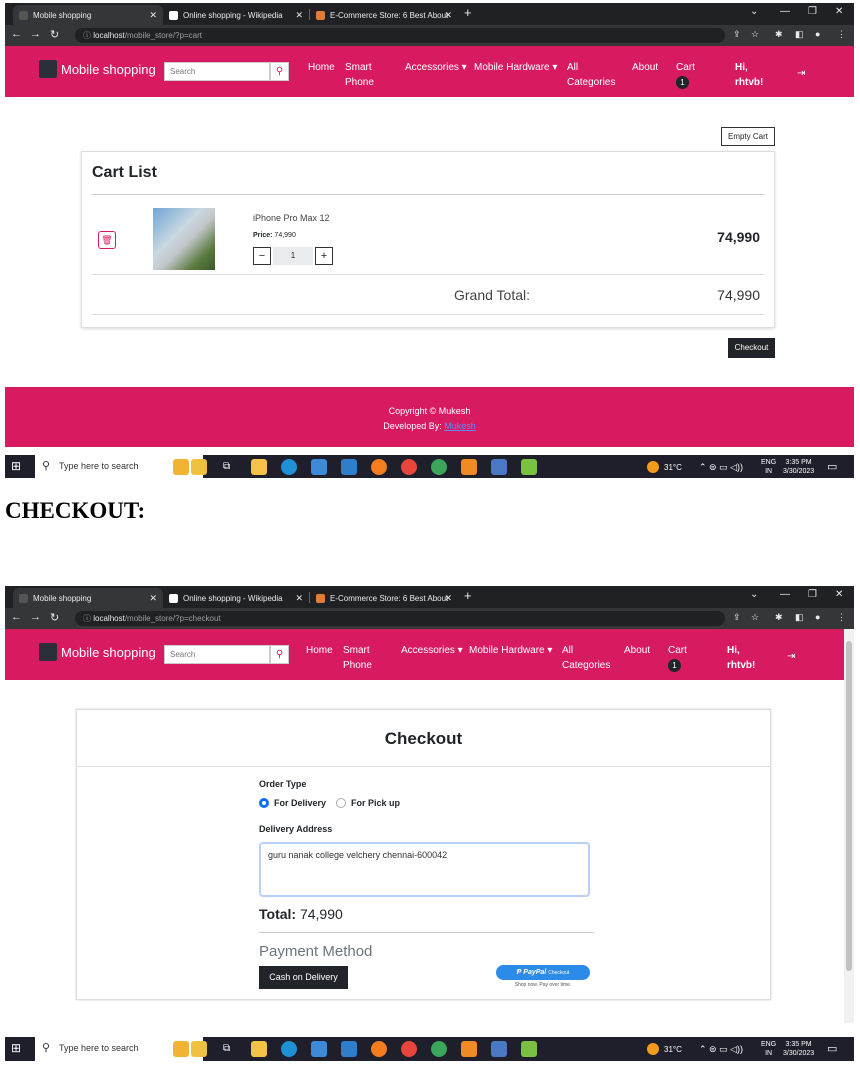 Image resolution: width=860 pixels, height=1070 pixels. What do you see at coordinates (293, 256) in the screenshot?
I see `quantity-input: 1` at bounding box center [293, 256].